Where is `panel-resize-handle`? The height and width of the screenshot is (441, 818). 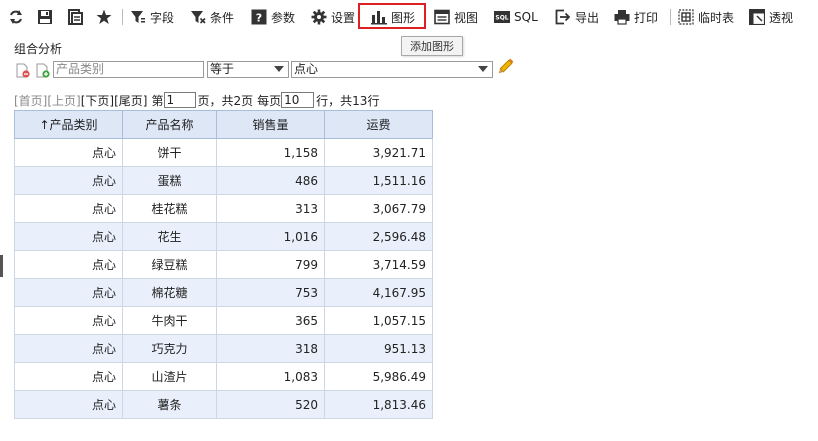 panel-resize-handle is located at coordinates (1, 266).